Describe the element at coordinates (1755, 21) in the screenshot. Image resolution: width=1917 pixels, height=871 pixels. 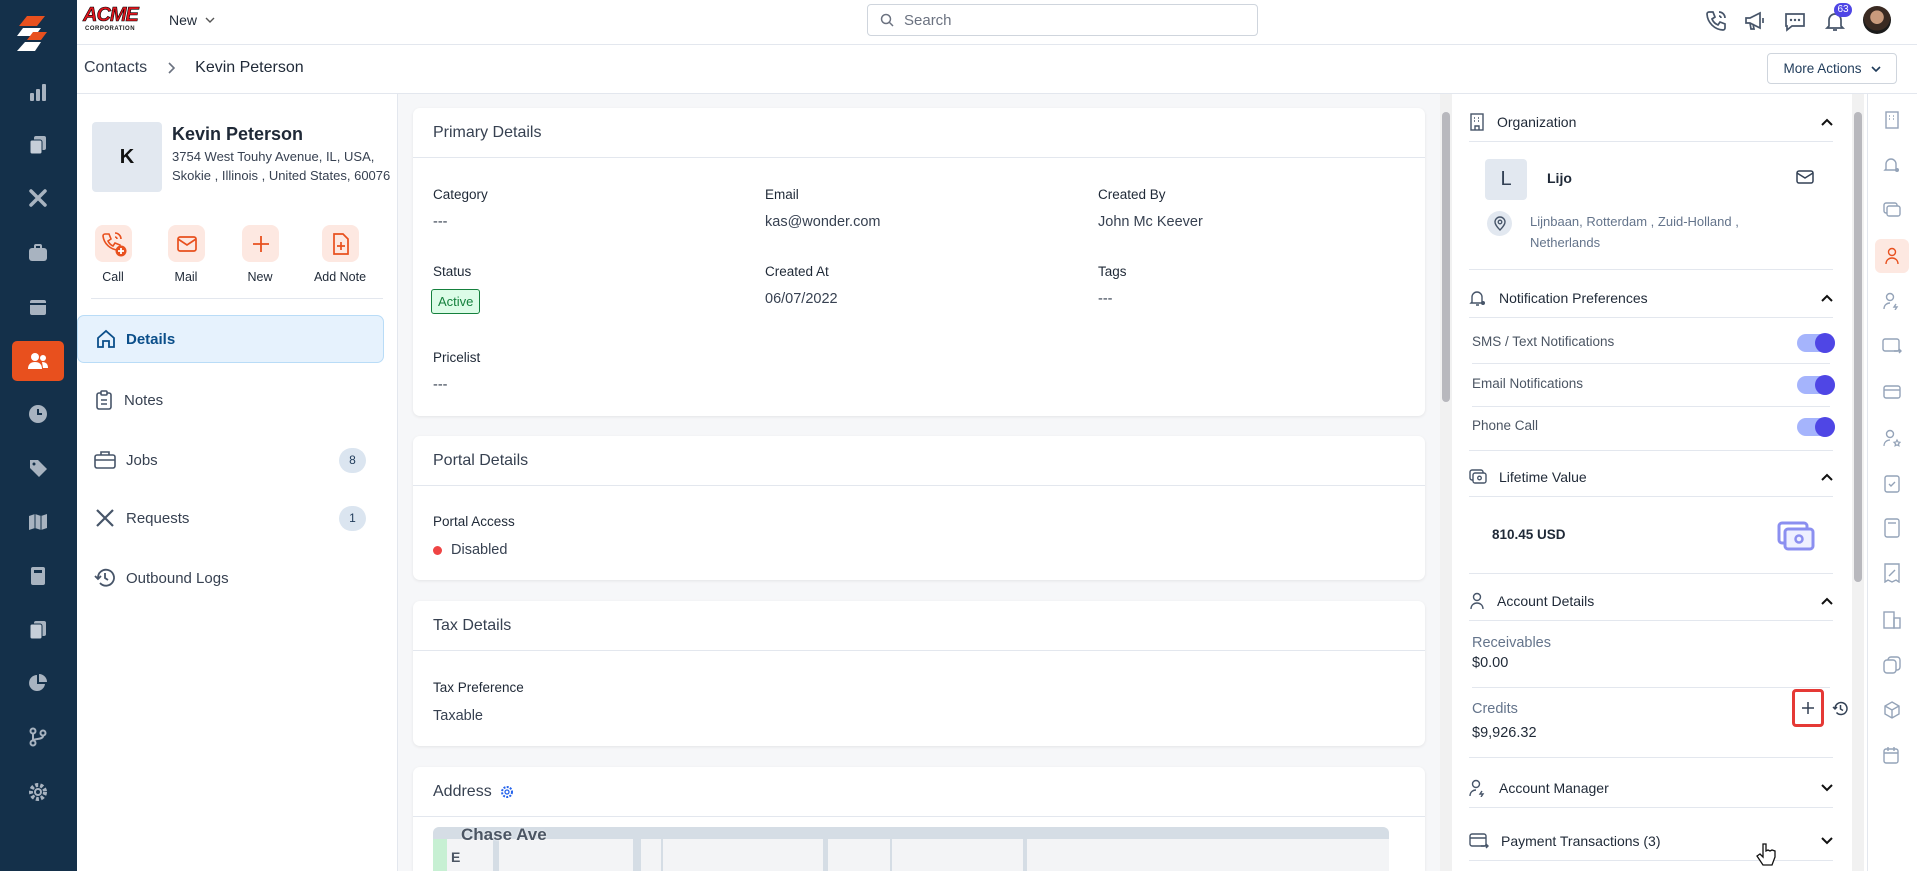
I see `megaphone-icon` at that location.